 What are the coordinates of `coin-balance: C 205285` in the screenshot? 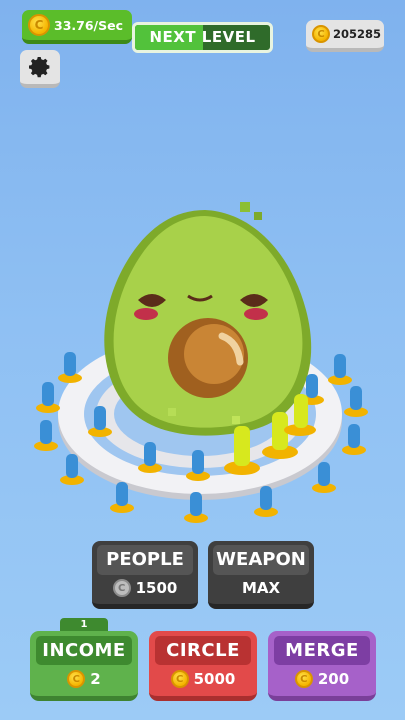 It's located at (345, 36).